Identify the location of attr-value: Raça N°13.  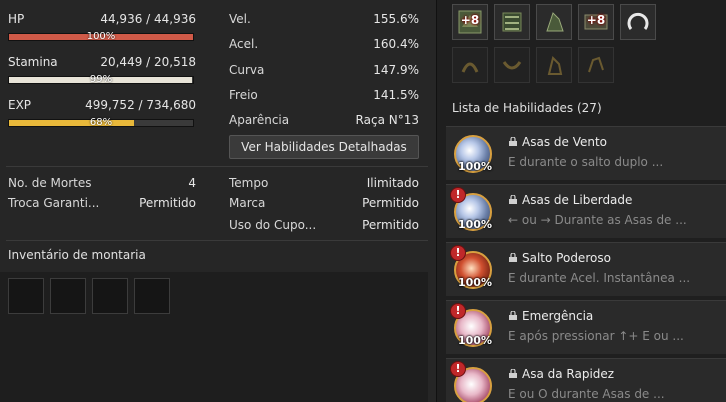
(387, 120).